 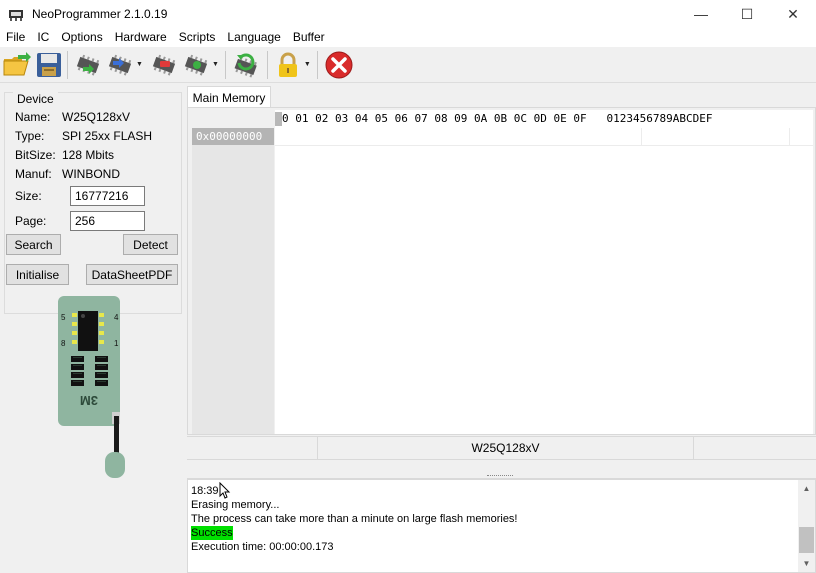 What do you see at coordinates (107, 221) in the screenshot?
I see `page-field: 256` at bounding box center [107, 221].